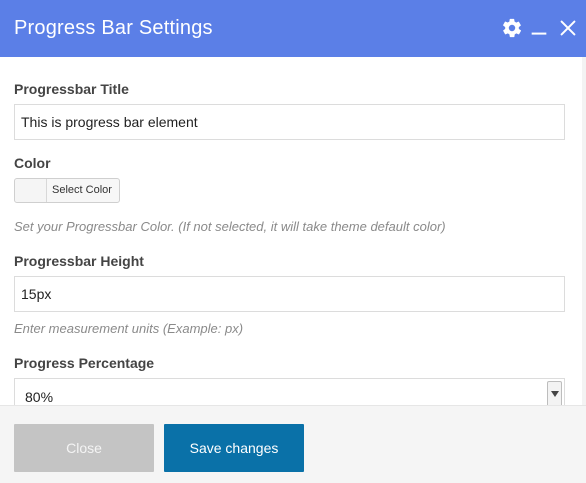  Describe the element at coordinates (82, 190) in the screenshot. I see `select-color-label: Select Color` at that location.